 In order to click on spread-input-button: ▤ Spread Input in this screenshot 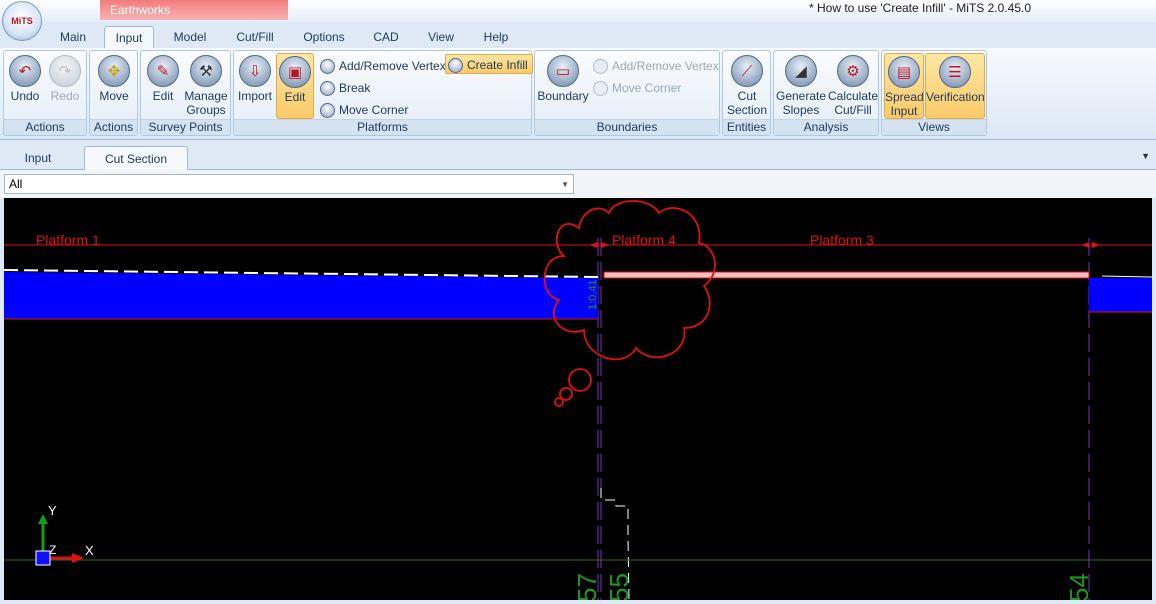, I will do `click(904, 86)`.